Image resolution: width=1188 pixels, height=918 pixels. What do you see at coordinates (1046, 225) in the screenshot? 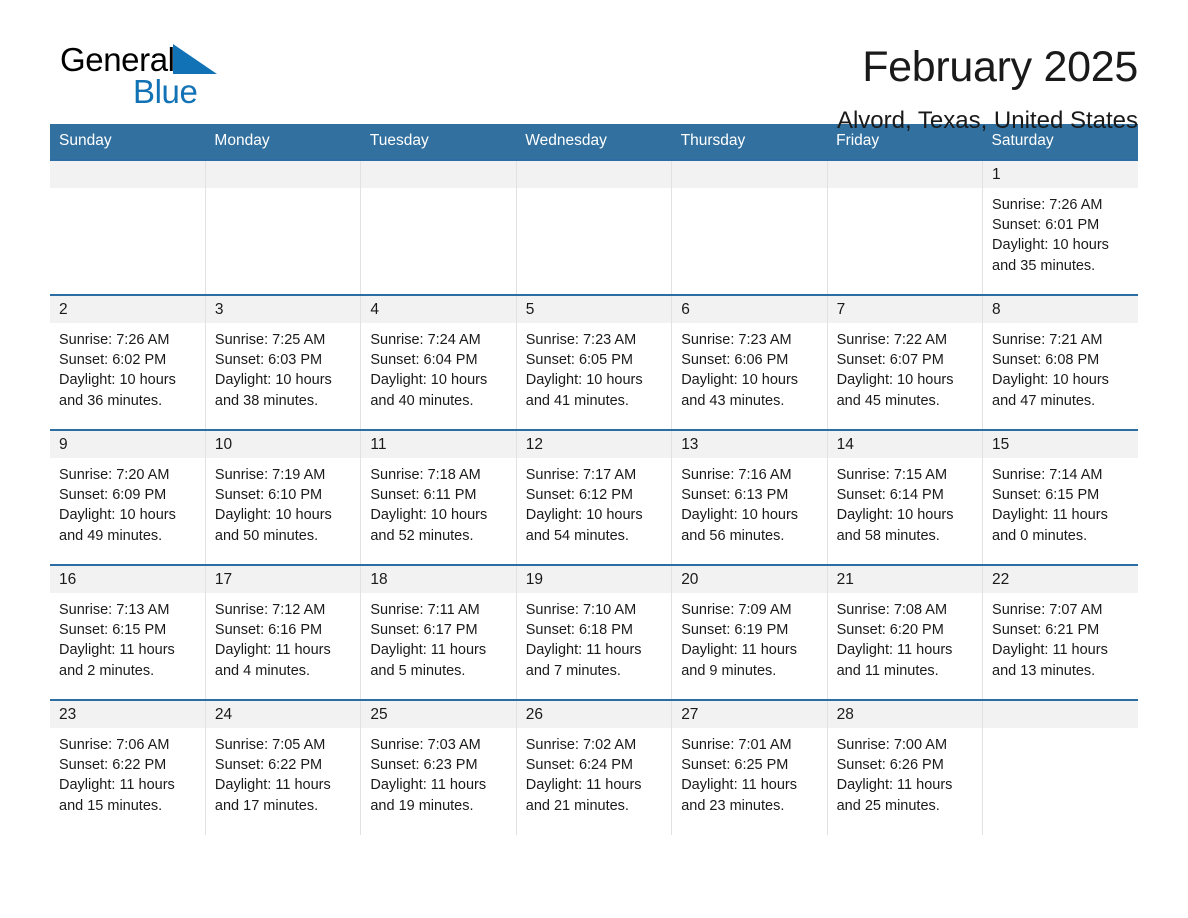
I see `sunset-text: Sunset: 6:01 PM` at bounding box center [1046, 225].